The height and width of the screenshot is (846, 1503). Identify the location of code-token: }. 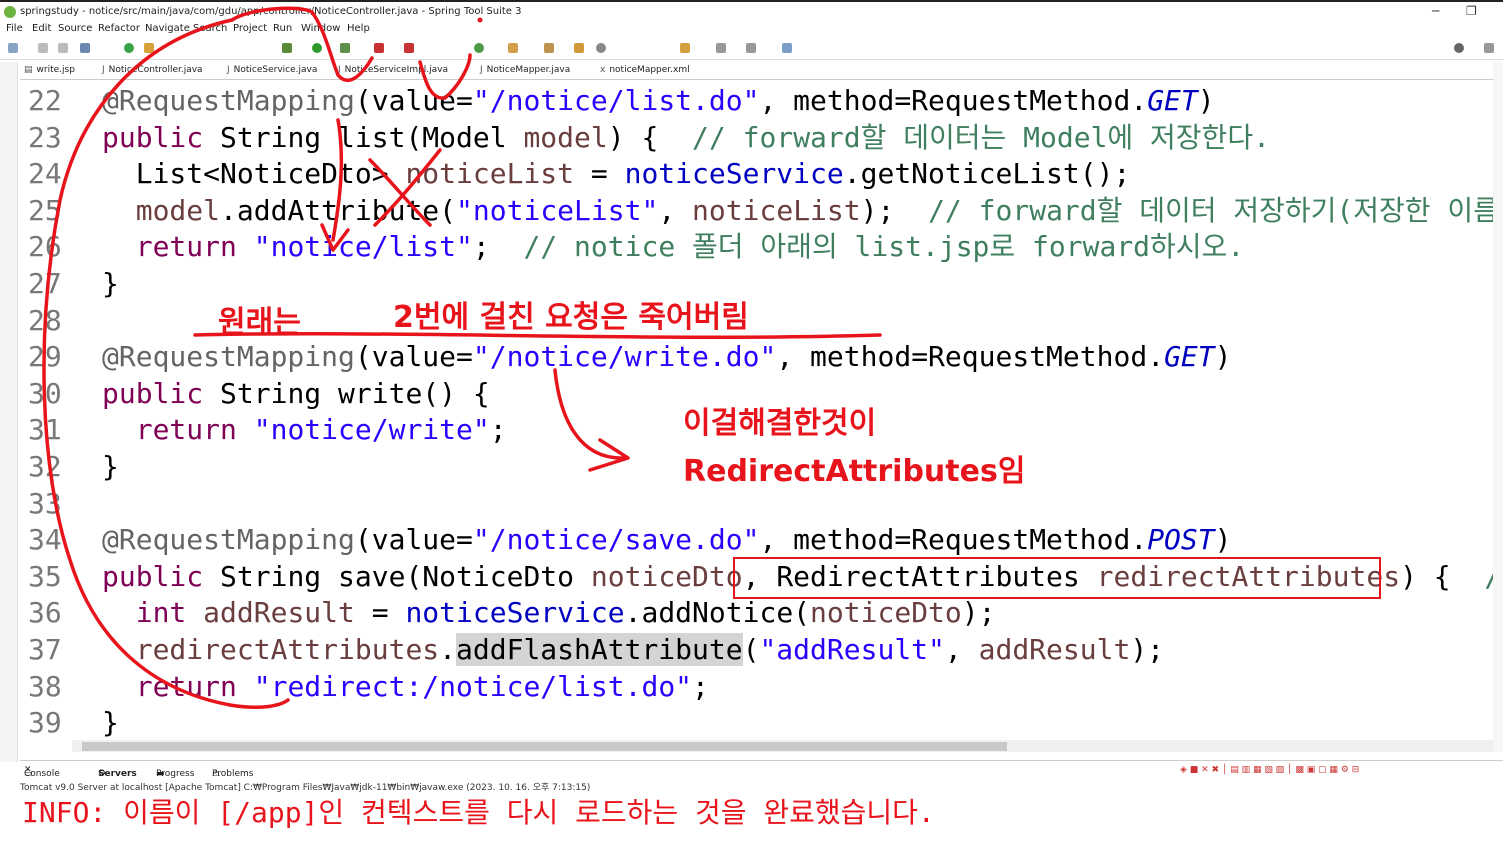
(110, 283).